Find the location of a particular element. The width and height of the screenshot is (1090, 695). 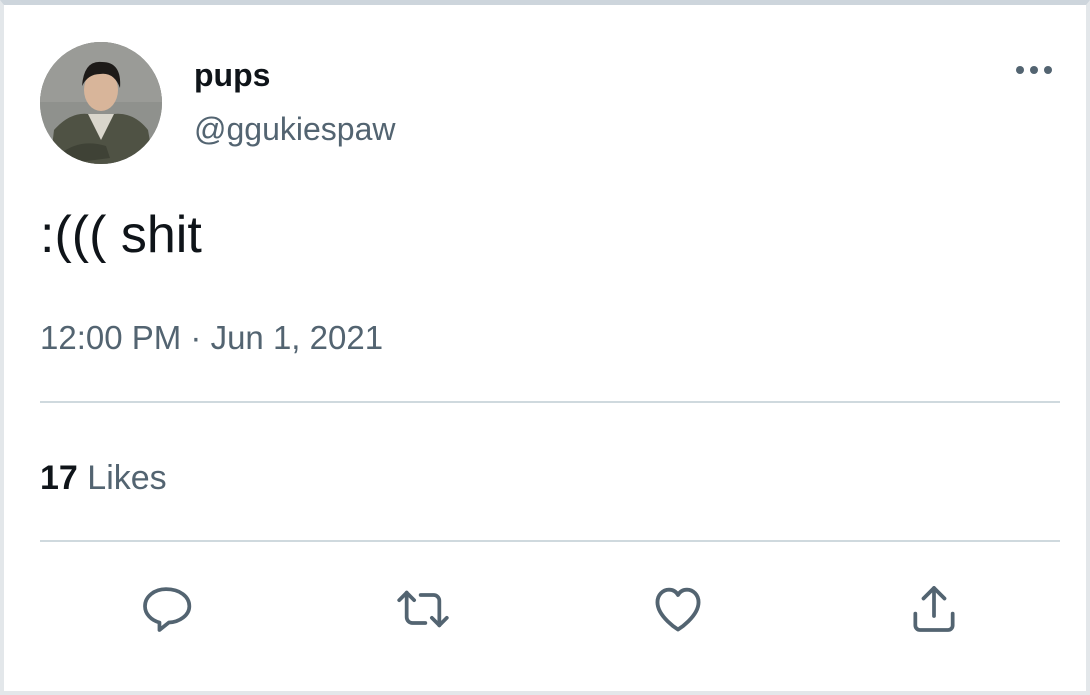

tweet-timestamp: 12:00 PM · Jun 1, 2021 is located at coordinates (211, 338).